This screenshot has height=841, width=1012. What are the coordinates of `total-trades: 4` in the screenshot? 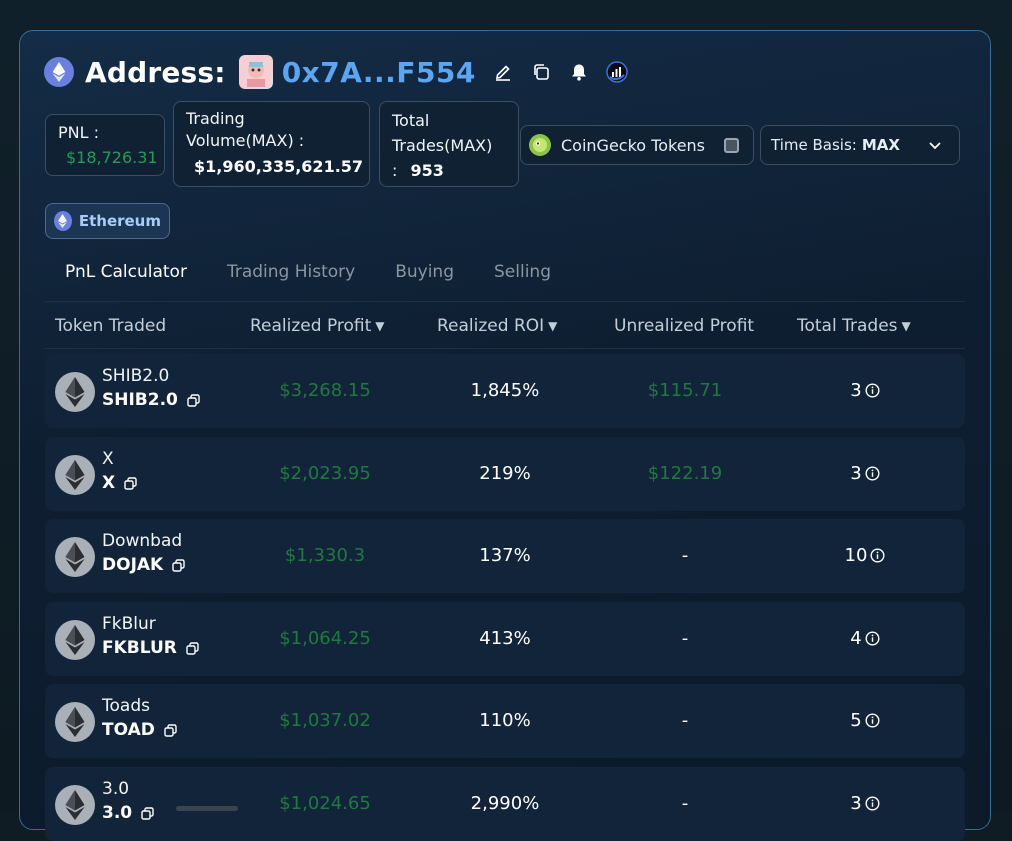 It's located at (865, 638).